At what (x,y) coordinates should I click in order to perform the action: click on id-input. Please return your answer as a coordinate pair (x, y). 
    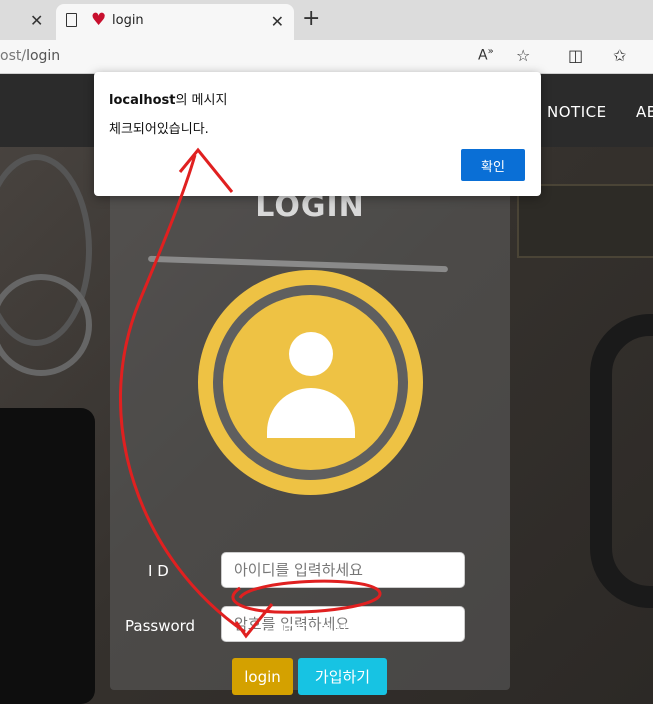
    Looking at the image, I should click on (343, 570).